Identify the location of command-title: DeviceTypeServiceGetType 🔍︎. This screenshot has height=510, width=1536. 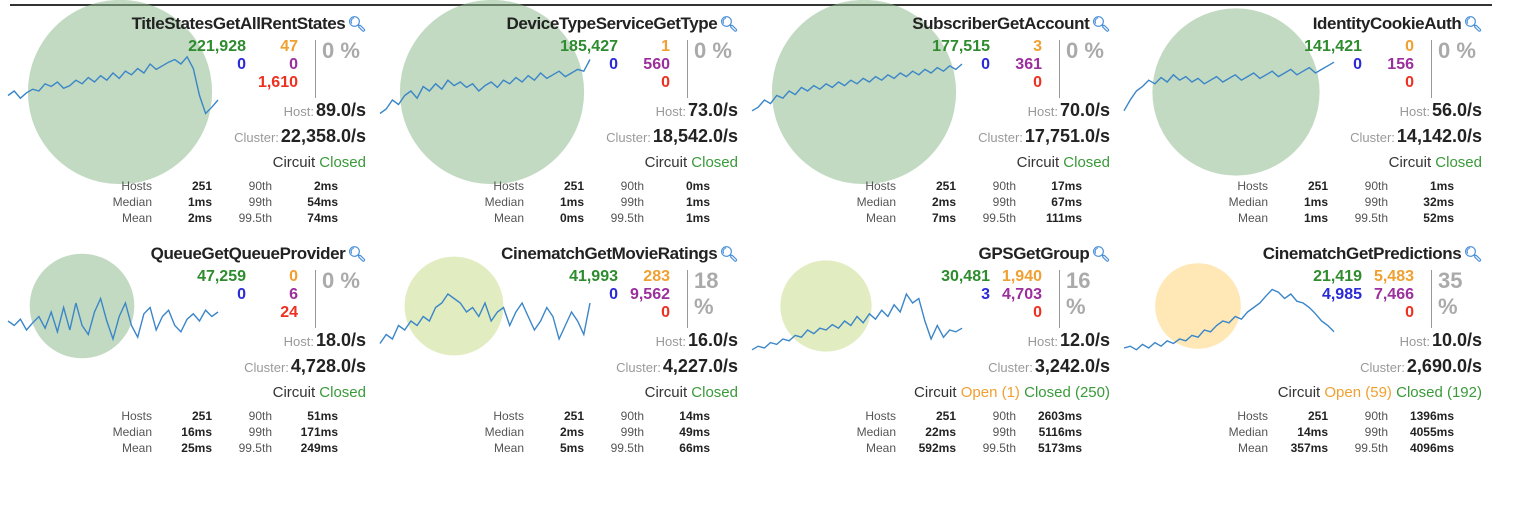
(622, 24).